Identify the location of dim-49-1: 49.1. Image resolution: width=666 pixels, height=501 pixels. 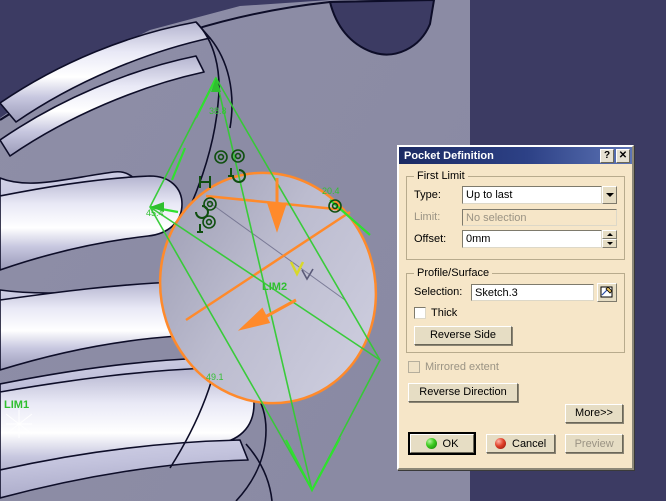
(215, 377).